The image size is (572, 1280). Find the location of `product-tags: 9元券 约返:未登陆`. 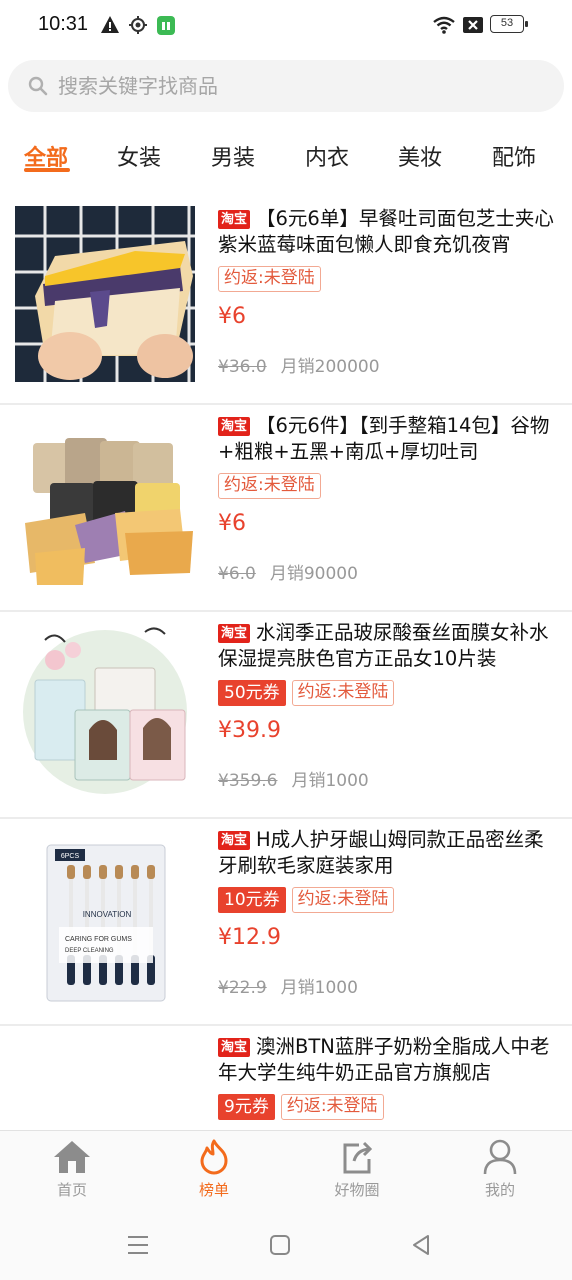

product-tags: 9元券 约返:未登陆 is located at coordinates (301, 1107).